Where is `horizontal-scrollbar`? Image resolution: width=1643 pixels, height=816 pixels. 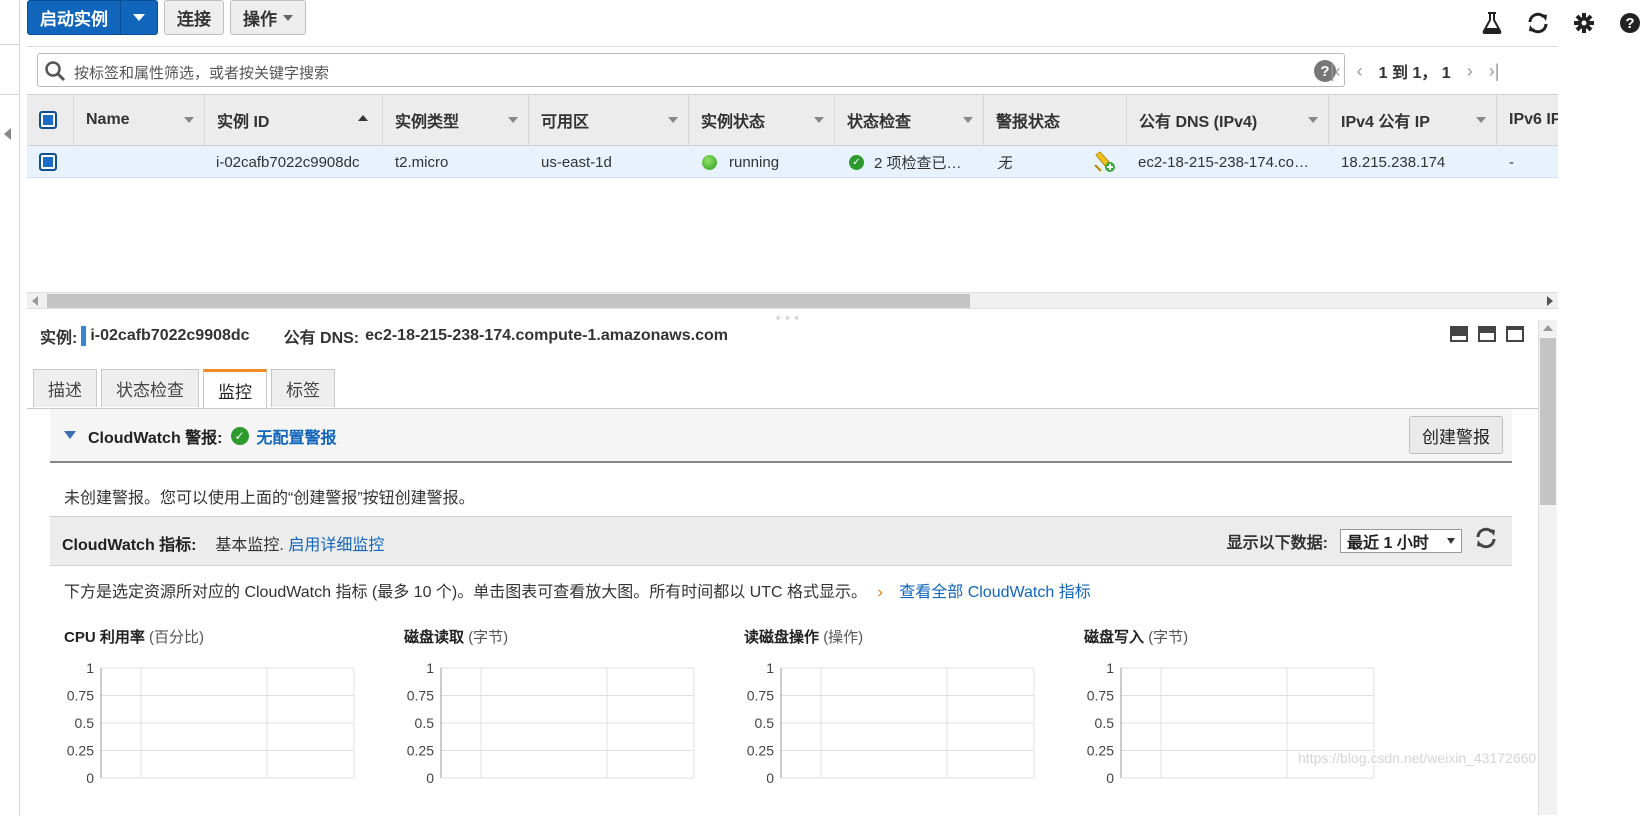 horizontal-scrollbar is located at coordinates (792, 300).